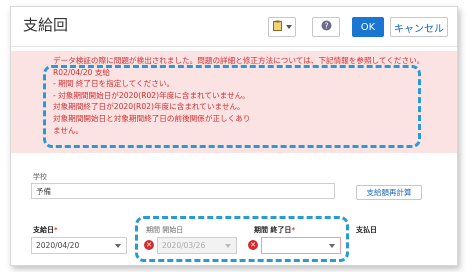 The width and height of the screenshot is (468, 272). What do you see at coordinates (366, 230) in the screenshot?
I see `payment-date-label: 支払日` at bounding box center [366, 230].